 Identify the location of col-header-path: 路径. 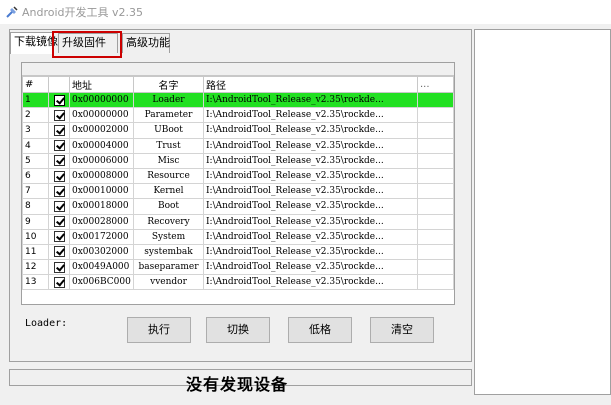
(310, 84).